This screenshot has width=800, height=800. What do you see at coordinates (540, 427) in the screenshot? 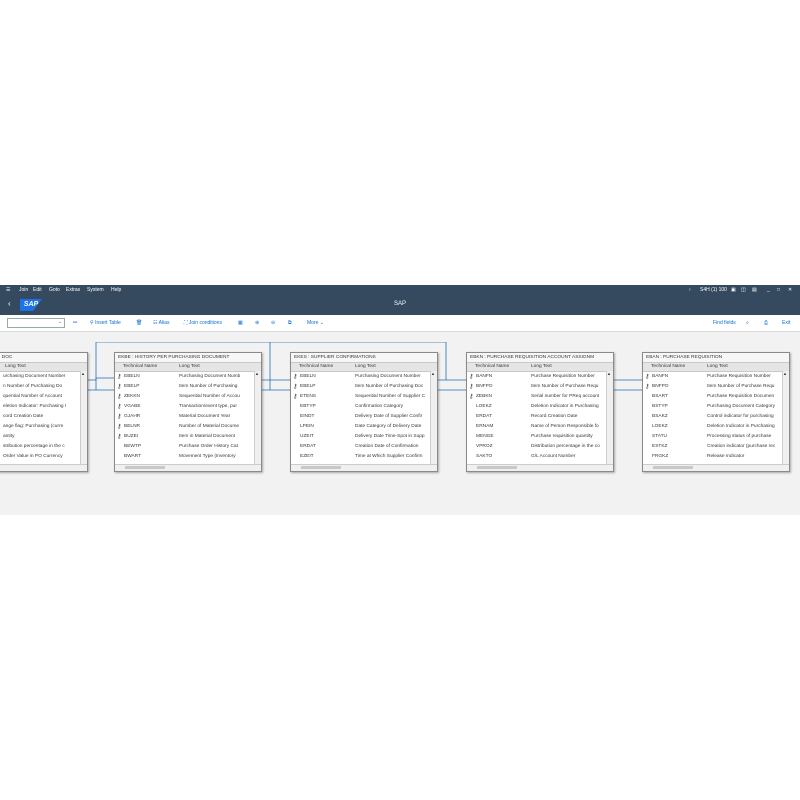
I see `table-row: ERNAM Name of Person Responsible fo` at bounding box center [540, 427].